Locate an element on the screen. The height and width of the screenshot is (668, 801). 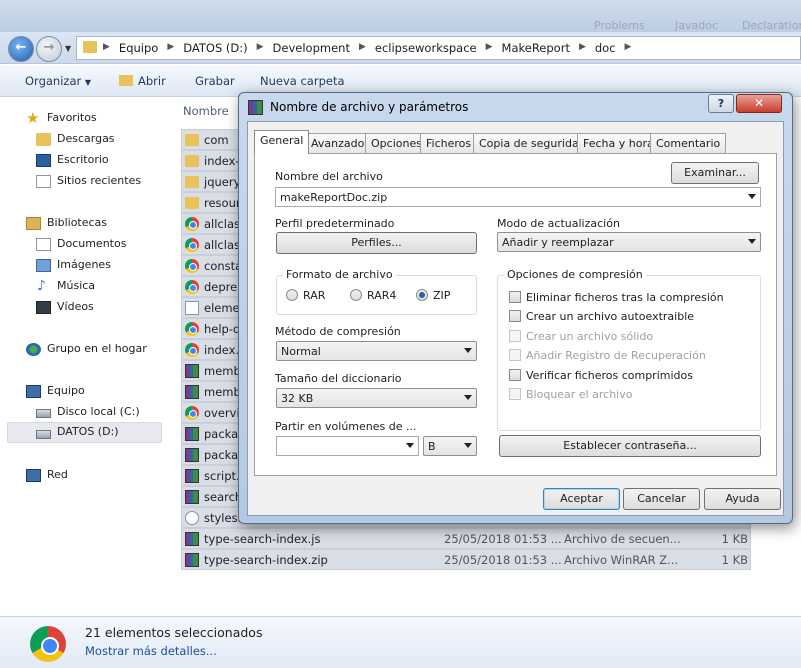
organize-button: Organizar ▼ is located at coordinates (58, 81).